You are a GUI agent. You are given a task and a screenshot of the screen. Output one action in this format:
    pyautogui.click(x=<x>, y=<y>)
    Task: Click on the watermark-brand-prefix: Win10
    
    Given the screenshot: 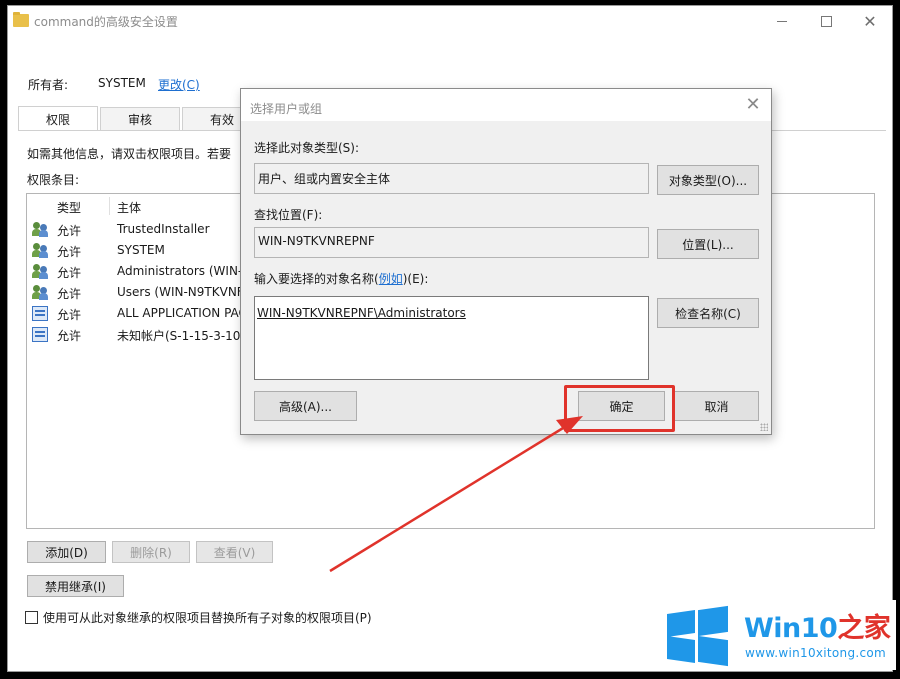 What is the action you would take?
    pyautogui.click(x=791, y=628)
    